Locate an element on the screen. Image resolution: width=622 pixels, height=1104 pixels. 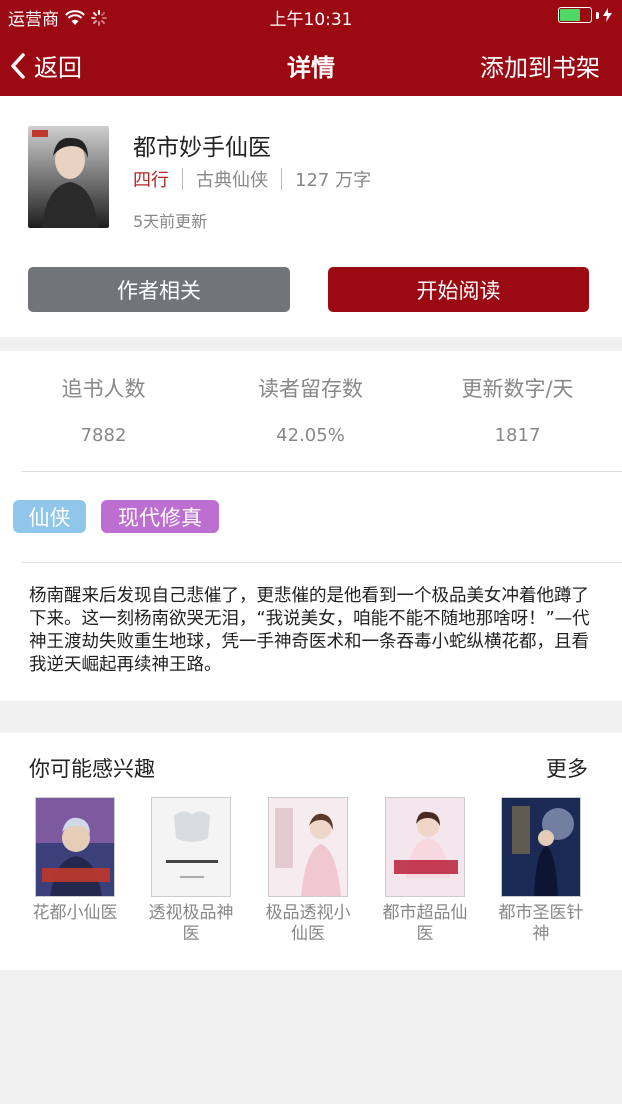
recommended-book-name: 透视极品神医 is located at coordinates (191, 923).